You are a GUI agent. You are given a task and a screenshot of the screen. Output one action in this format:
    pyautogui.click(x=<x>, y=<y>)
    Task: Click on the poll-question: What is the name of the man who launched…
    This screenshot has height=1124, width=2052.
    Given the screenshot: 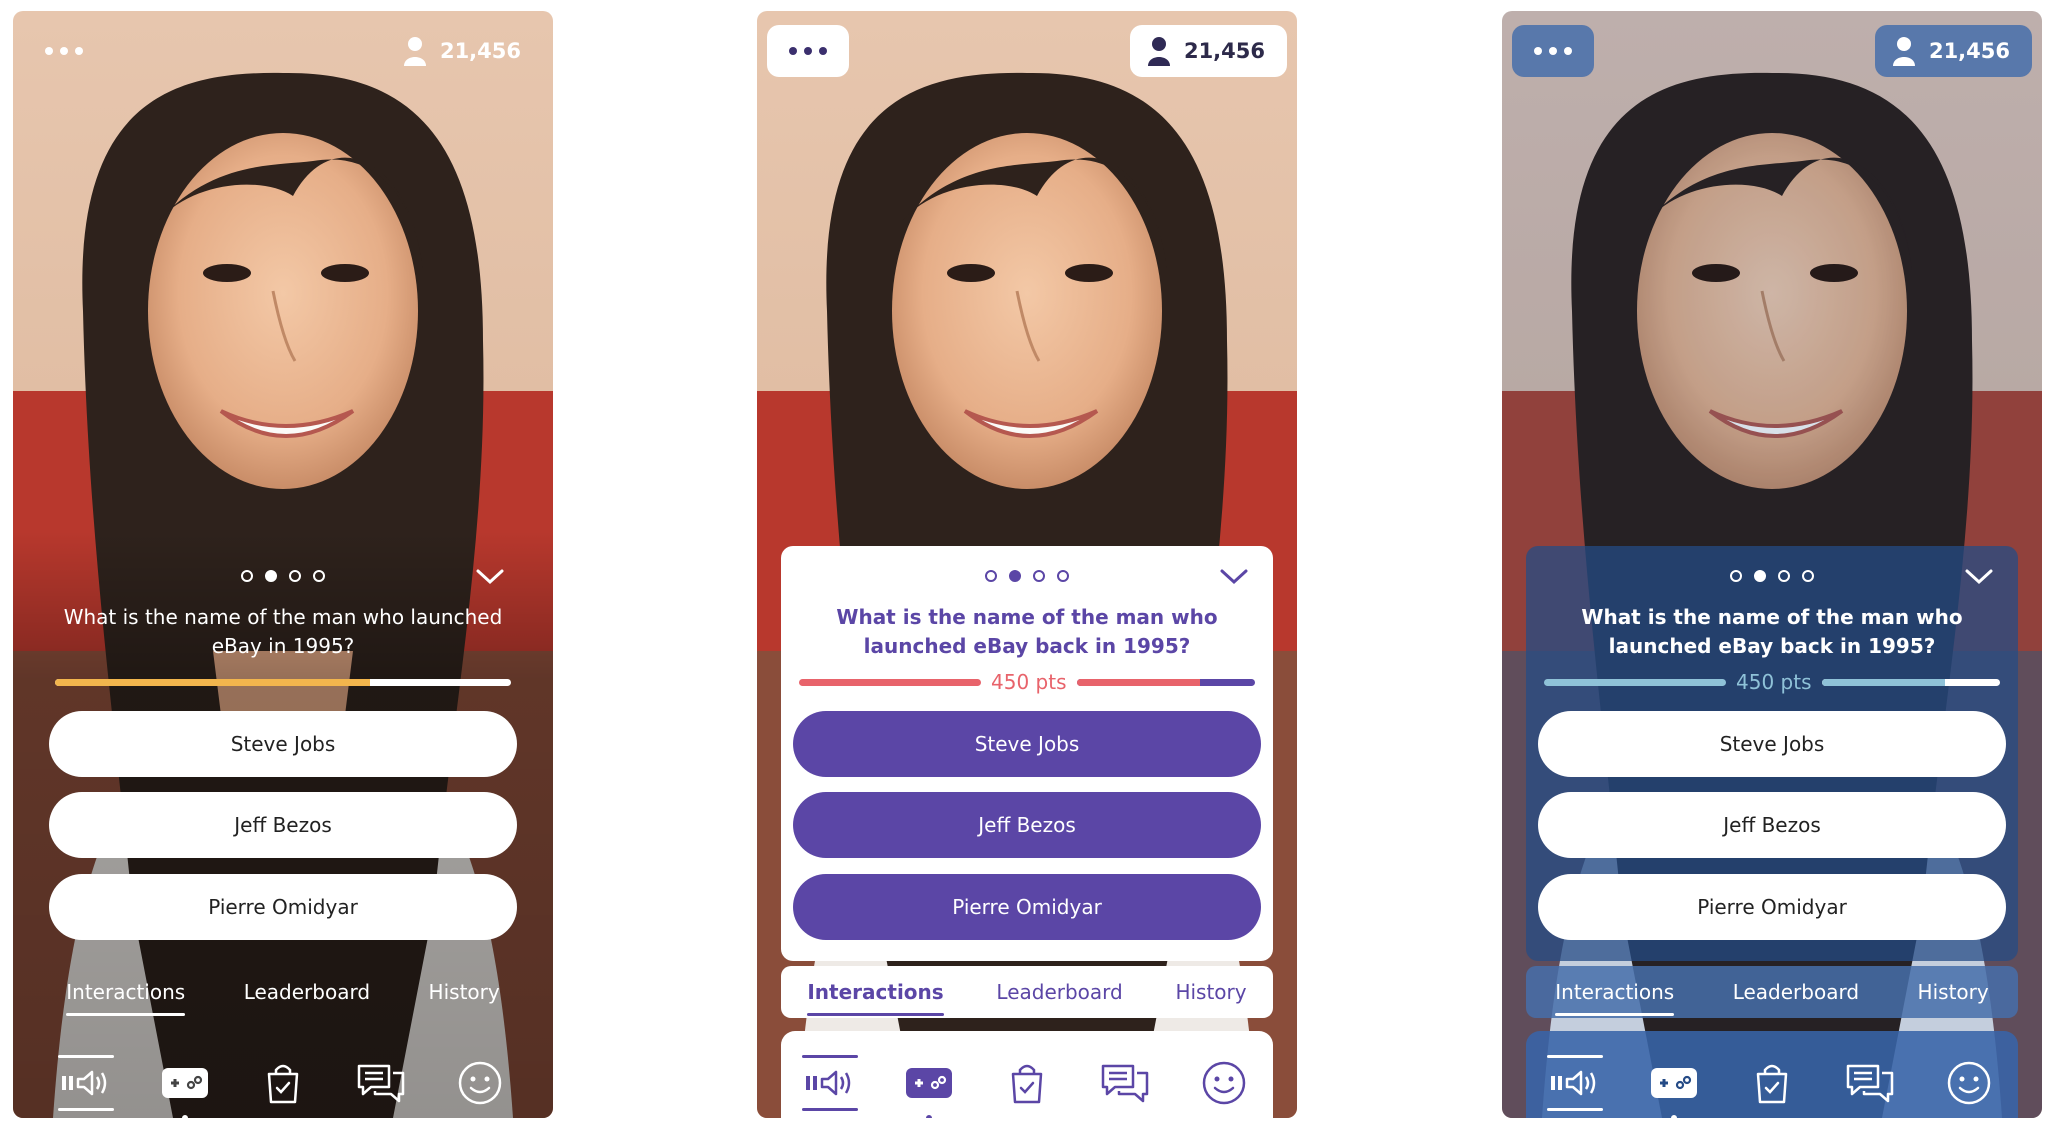 What is the action you would take?
    pyautogui.click(x=1027, y=631)
    